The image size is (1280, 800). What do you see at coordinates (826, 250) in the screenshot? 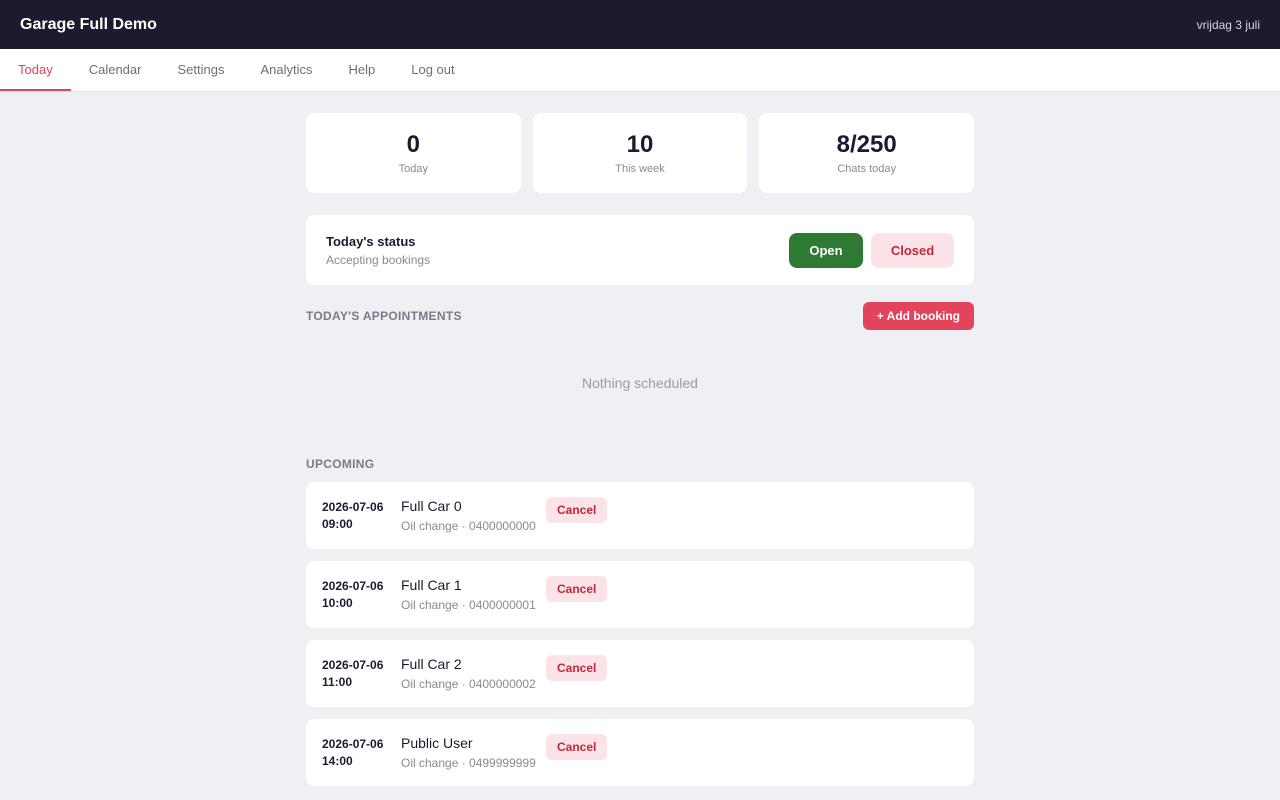
I see `open-button: Open` at bounding box center [826, 250].